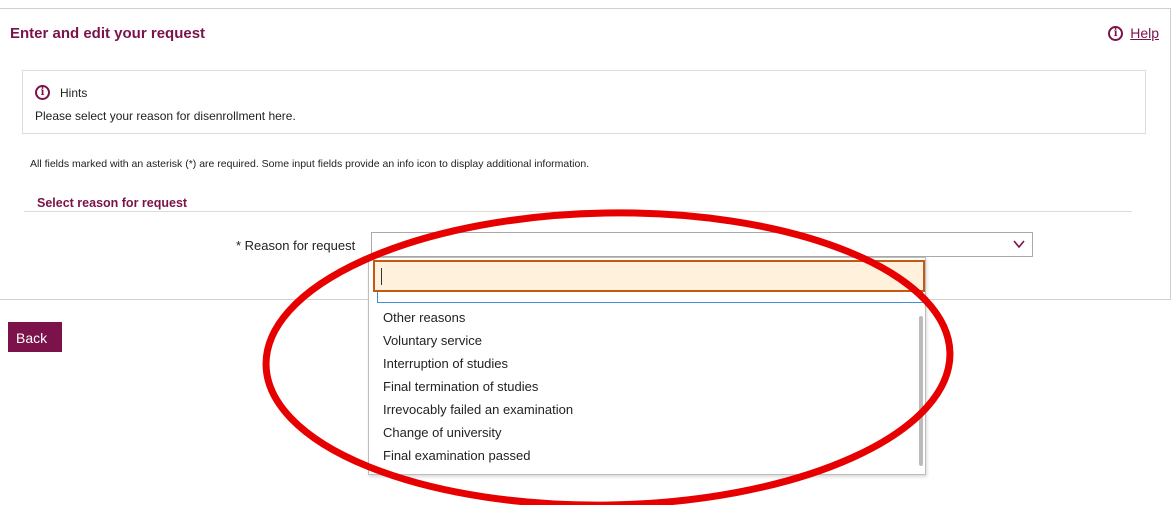 The width and height of the screenshot is (1171, 505). What do you see at coordinates (702, 244) in the screenshot?
I see `reason-select` at bounding box center [702, 244].